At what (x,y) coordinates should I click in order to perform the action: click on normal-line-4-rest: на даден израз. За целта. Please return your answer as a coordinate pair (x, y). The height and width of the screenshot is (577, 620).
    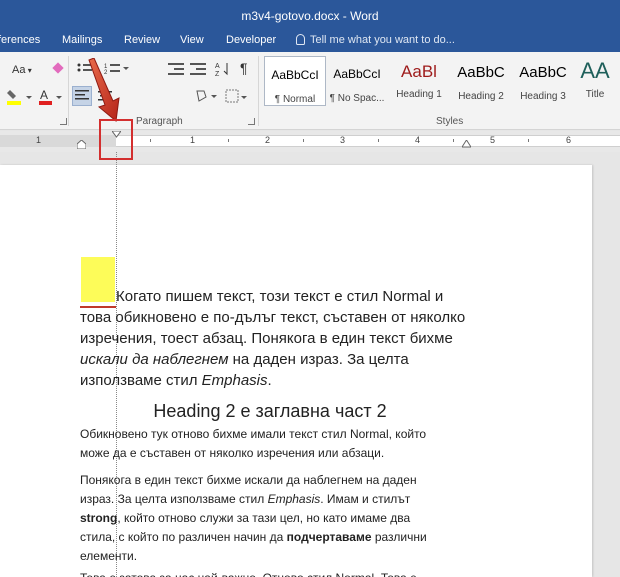
    Looking at the image, I should click on (318, 359).